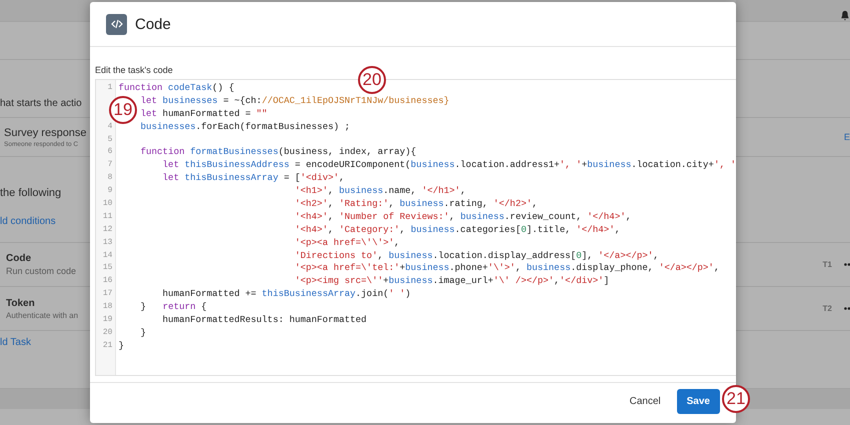 This screenshot has width=850, height=425. Describe the element at coordinates (19, 258) in the screenshot. I see `task-title: Code` at that location.